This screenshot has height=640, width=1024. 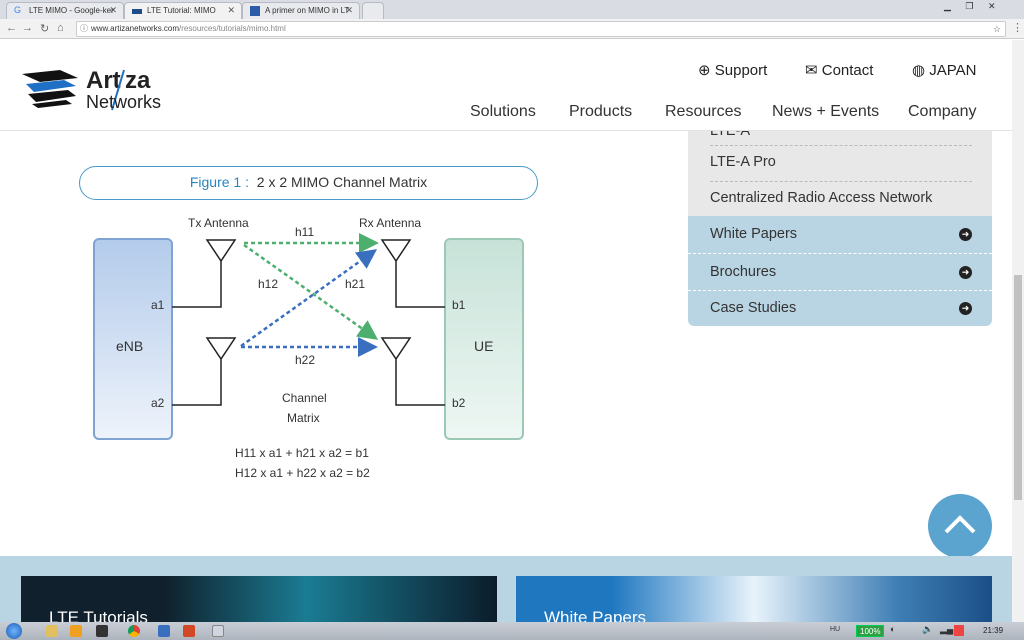 I want to click on h21-label: h21, so click(x=355, y=284).